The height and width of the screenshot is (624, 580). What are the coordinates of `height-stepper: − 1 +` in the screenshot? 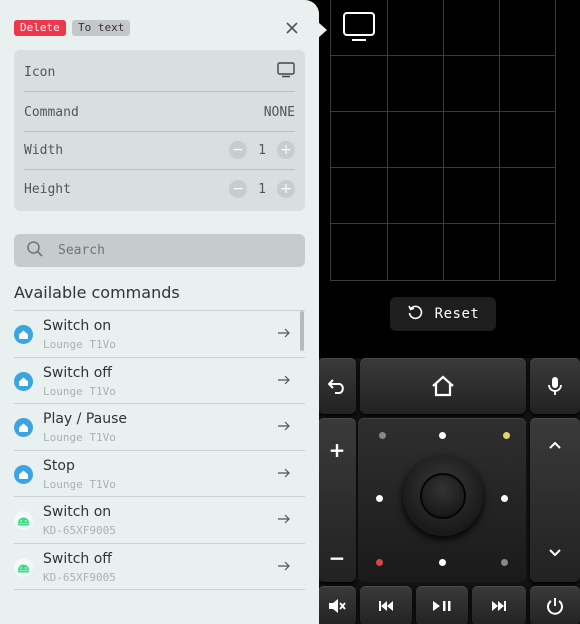 It's located at (262, 189).